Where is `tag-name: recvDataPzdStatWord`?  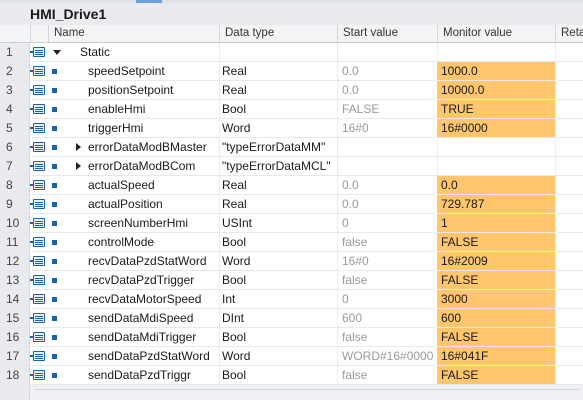 tag-name: recvDataPzdStatWord is located at coordinates (153, 261).